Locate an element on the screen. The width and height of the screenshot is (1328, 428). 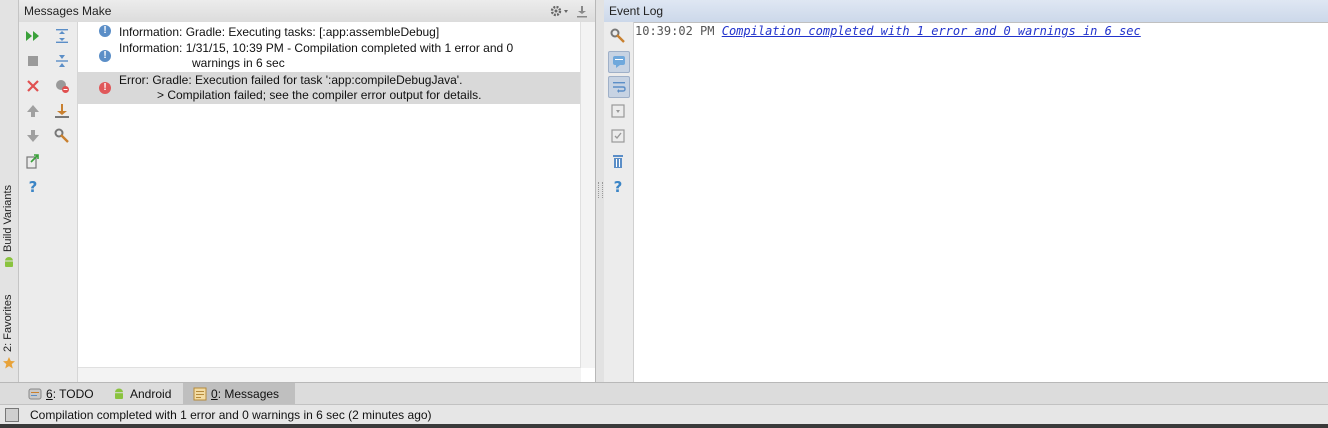
stop-button is located at coordinates (33, 61).